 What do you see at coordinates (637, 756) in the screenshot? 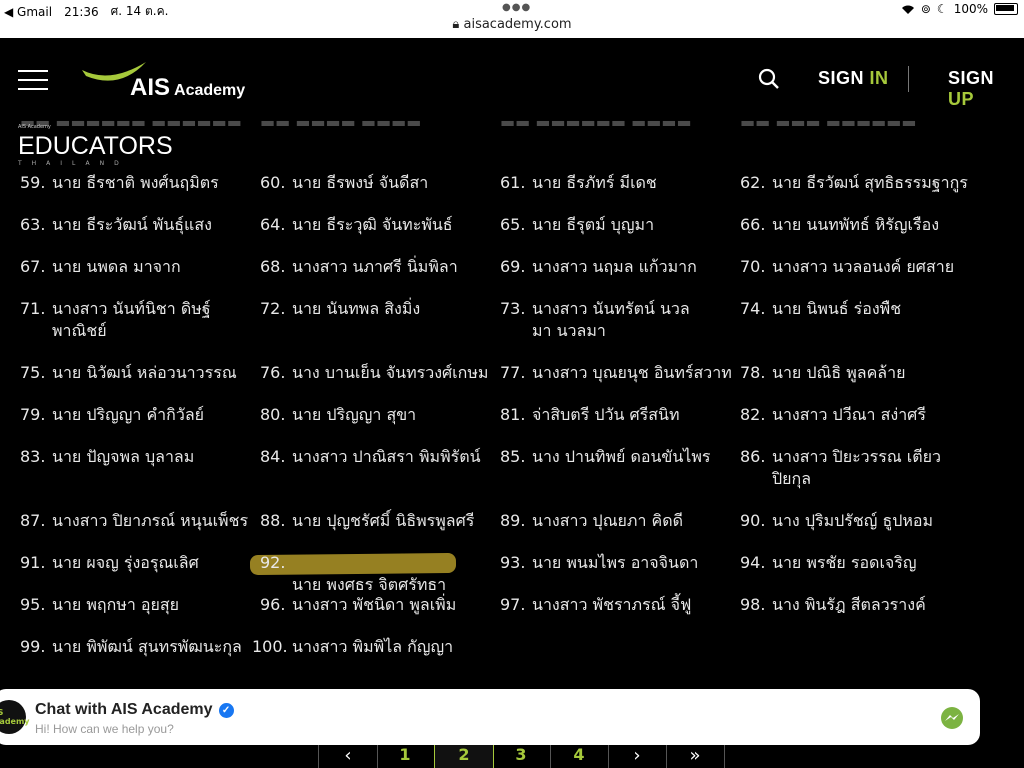
I see `next-page-button: ›` at bounding box center [637, 756].